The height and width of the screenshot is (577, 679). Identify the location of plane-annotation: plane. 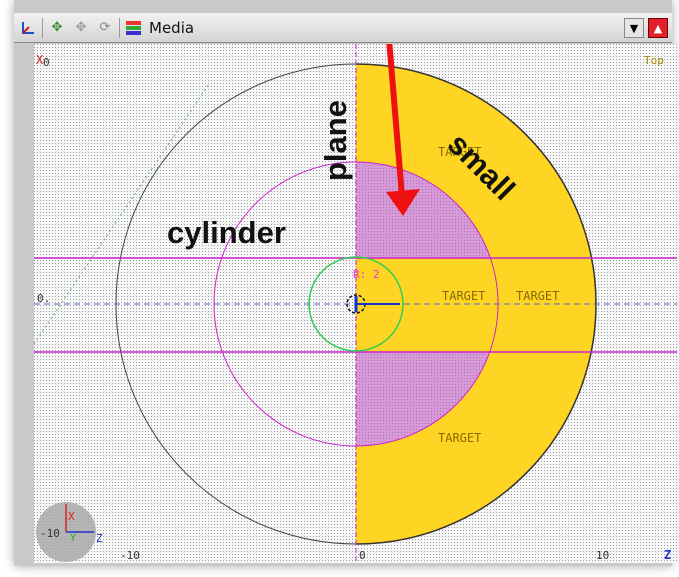
(335, 140).